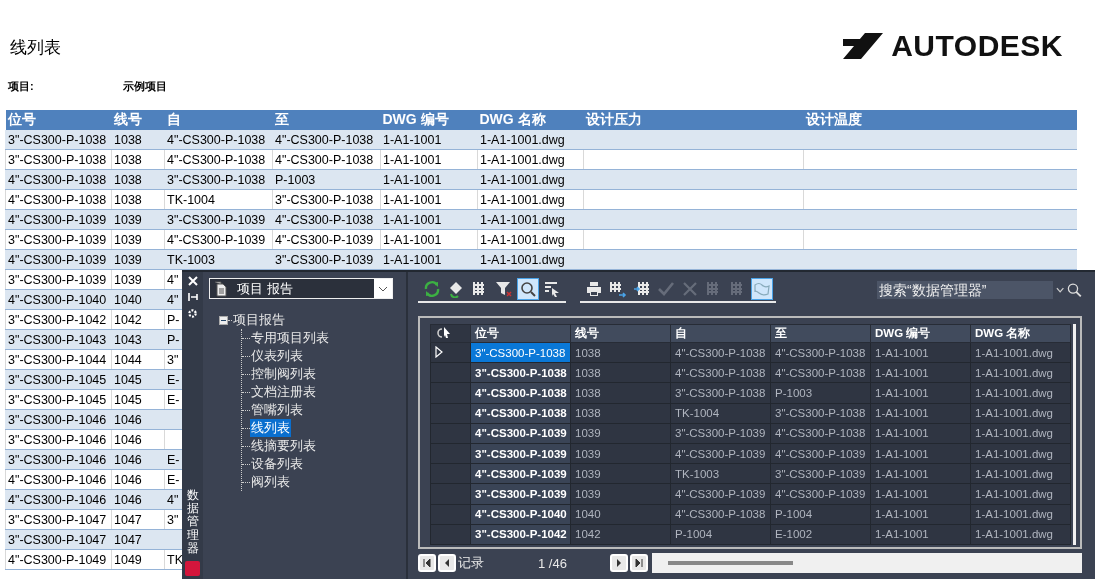 The image size is (1095, 579). I want to click on tree-item: 线列表, so click(270, 428).